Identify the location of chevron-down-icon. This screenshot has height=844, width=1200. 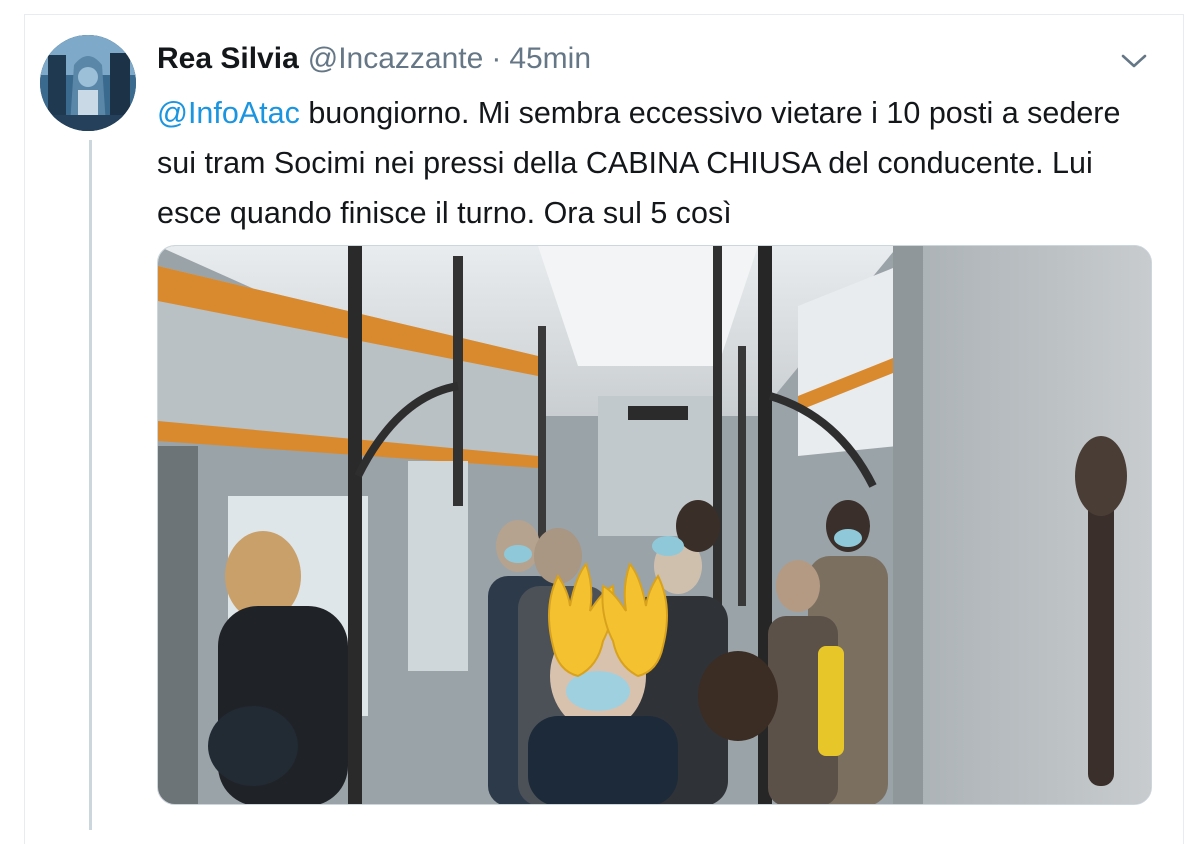
(1134, 61).